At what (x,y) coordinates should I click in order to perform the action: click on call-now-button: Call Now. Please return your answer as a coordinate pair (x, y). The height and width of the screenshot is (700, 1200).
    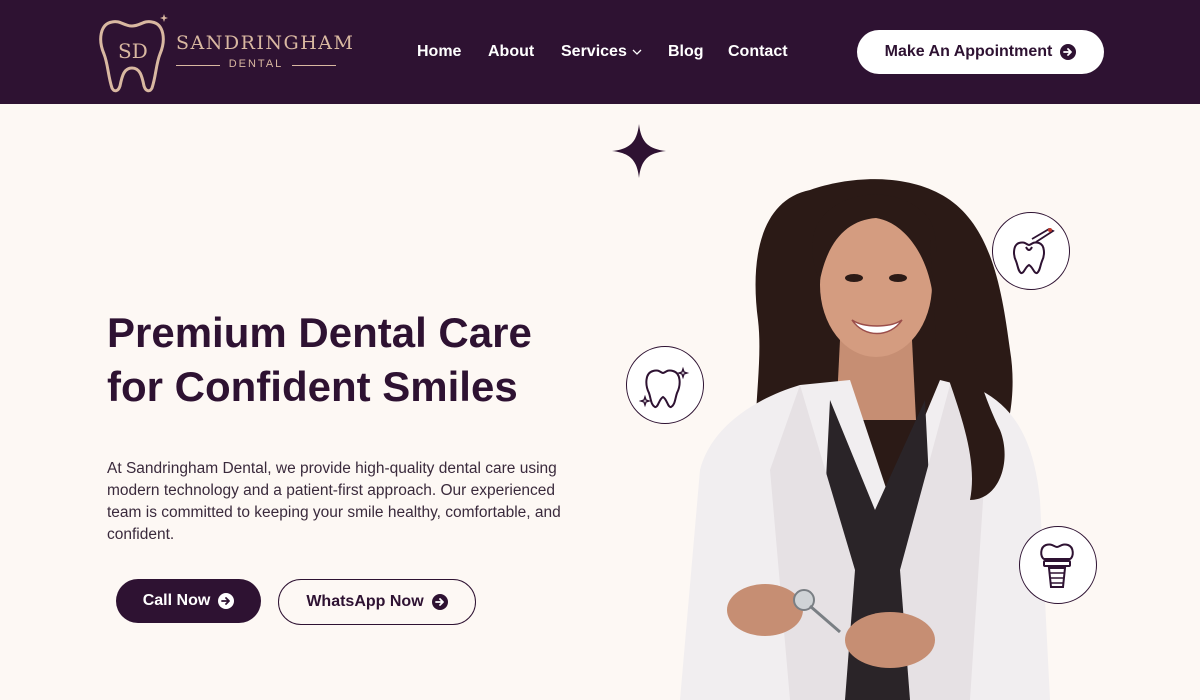
    Looking at the image, I should click on (188, 601).